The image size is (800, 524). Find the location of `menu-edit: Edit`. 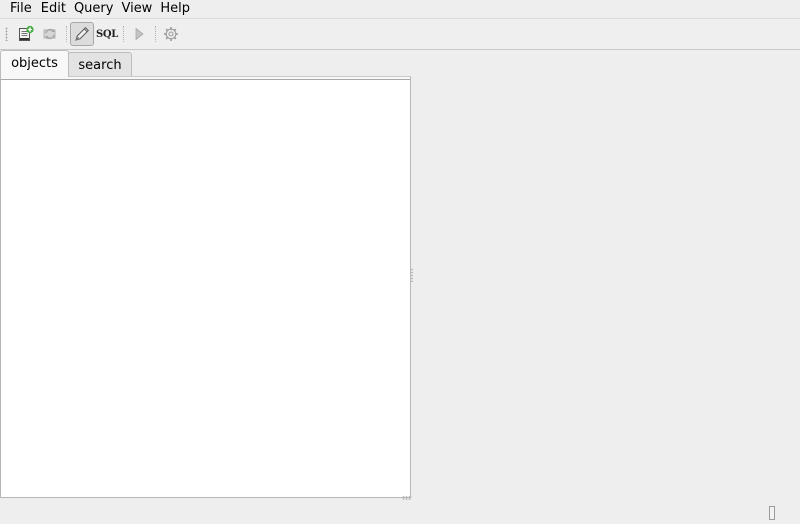

menu-edit: Edit is located at coordinates (56, 9).